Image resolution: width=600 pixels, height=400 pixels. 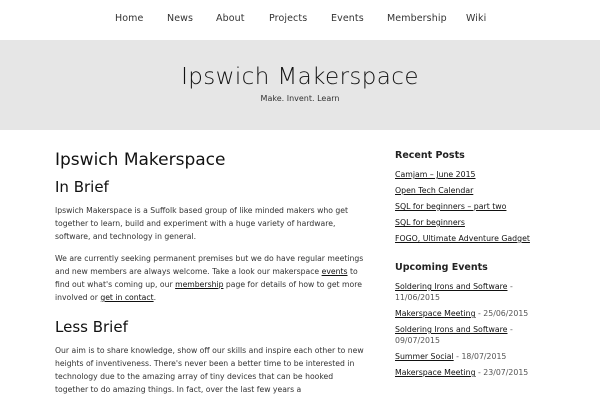 What do you see at coordinates (417, 18) in the screenshot?
I see `nav-membership: Membership` at bounding box center [417, 18].